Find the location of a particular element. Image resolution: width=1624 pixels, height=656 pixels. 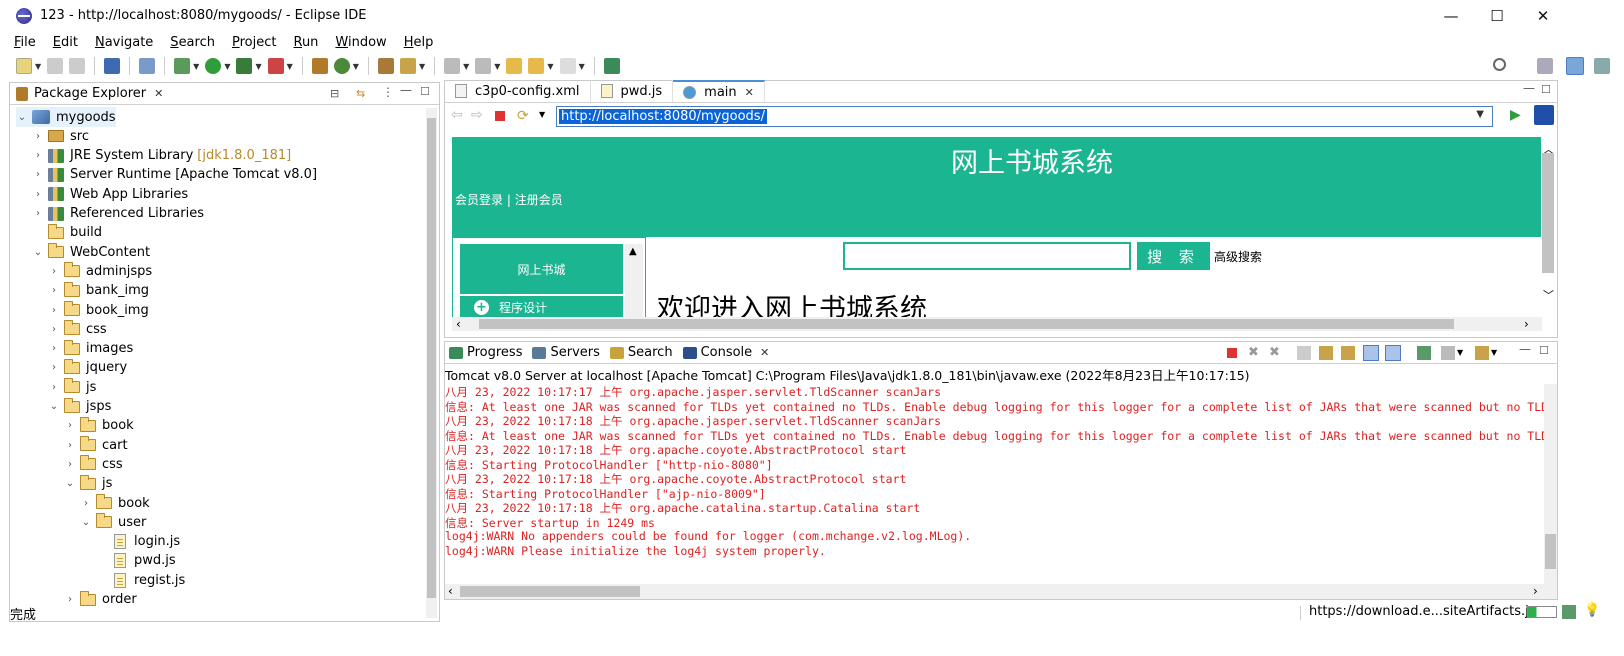

tab-progress: Progress is located at coordinates (485, 352).